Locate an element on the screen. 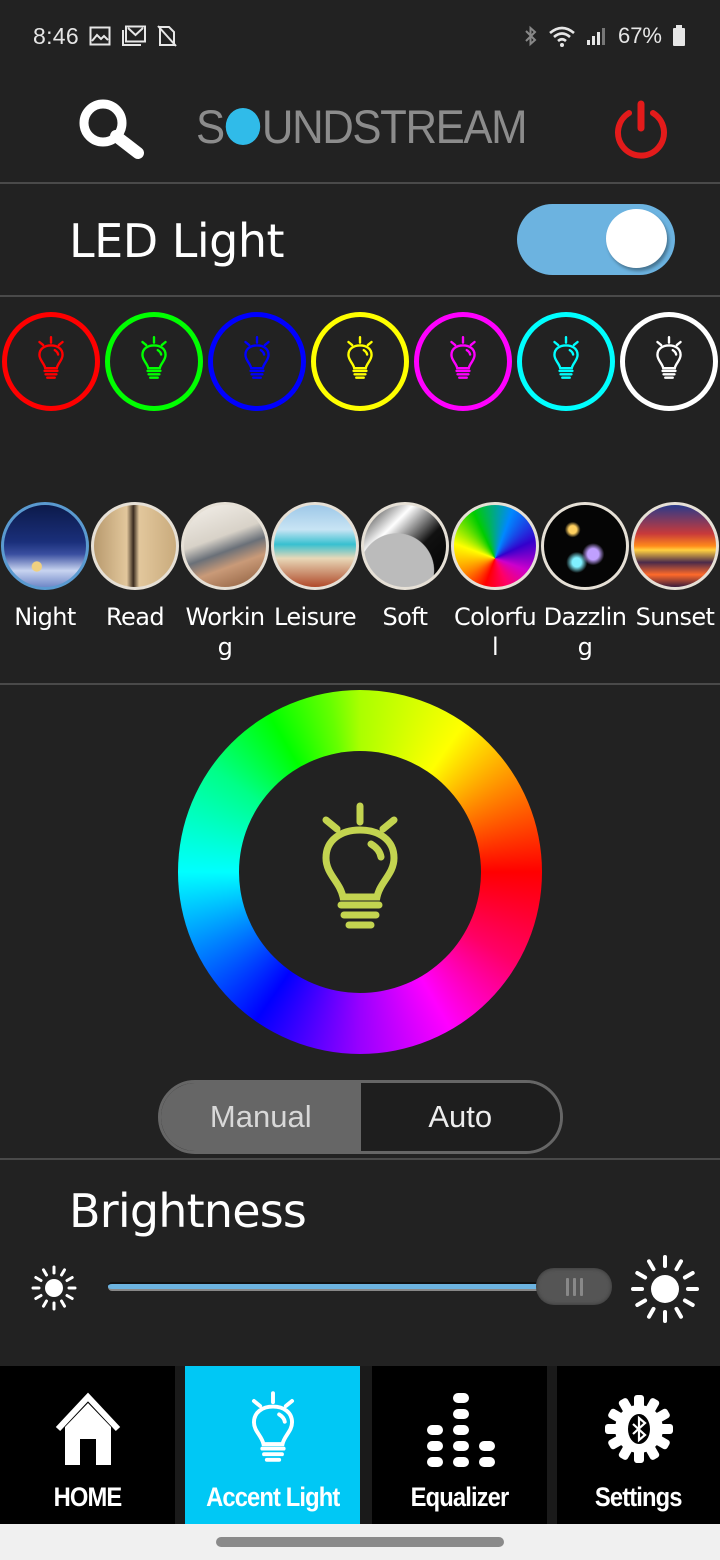 Image resolution: width=720 pixels, height=1560 pixels. led-light-row: LED Light is located at coordinates (360, 239).